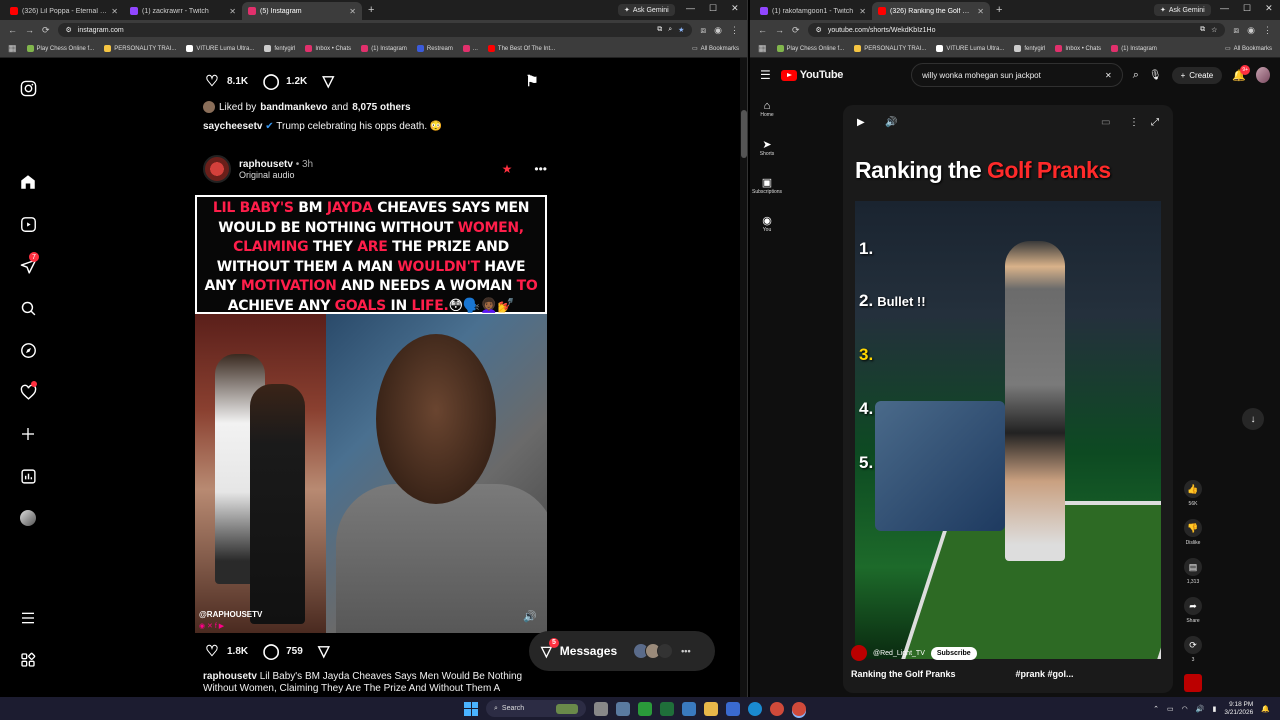  Describe the element at coordinates (29, 30) in the screenshot. I see `forward-icon: →` at that location.